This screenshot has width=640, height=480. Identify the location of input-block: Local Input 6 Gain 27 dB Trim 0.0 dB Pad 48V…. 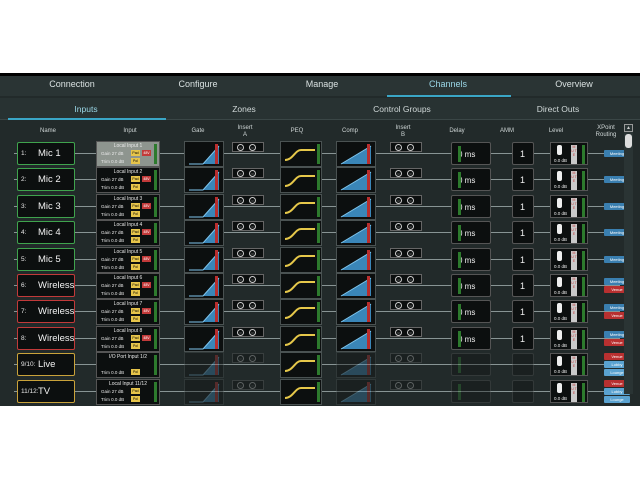
(128, 286).